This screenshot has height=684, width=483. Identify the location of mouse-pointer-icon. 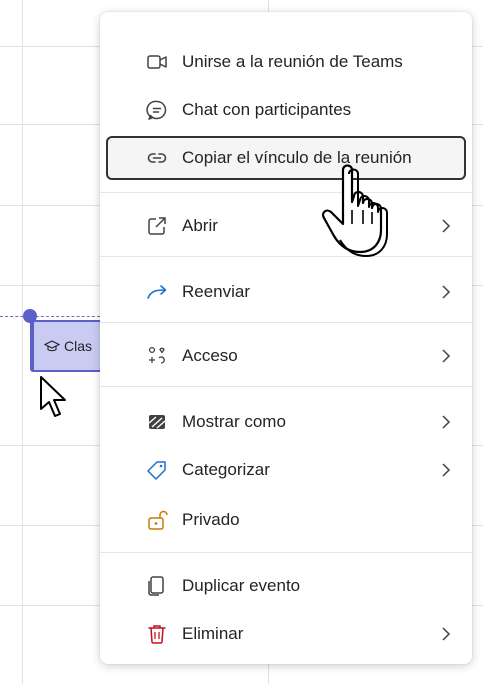
(53, 396).